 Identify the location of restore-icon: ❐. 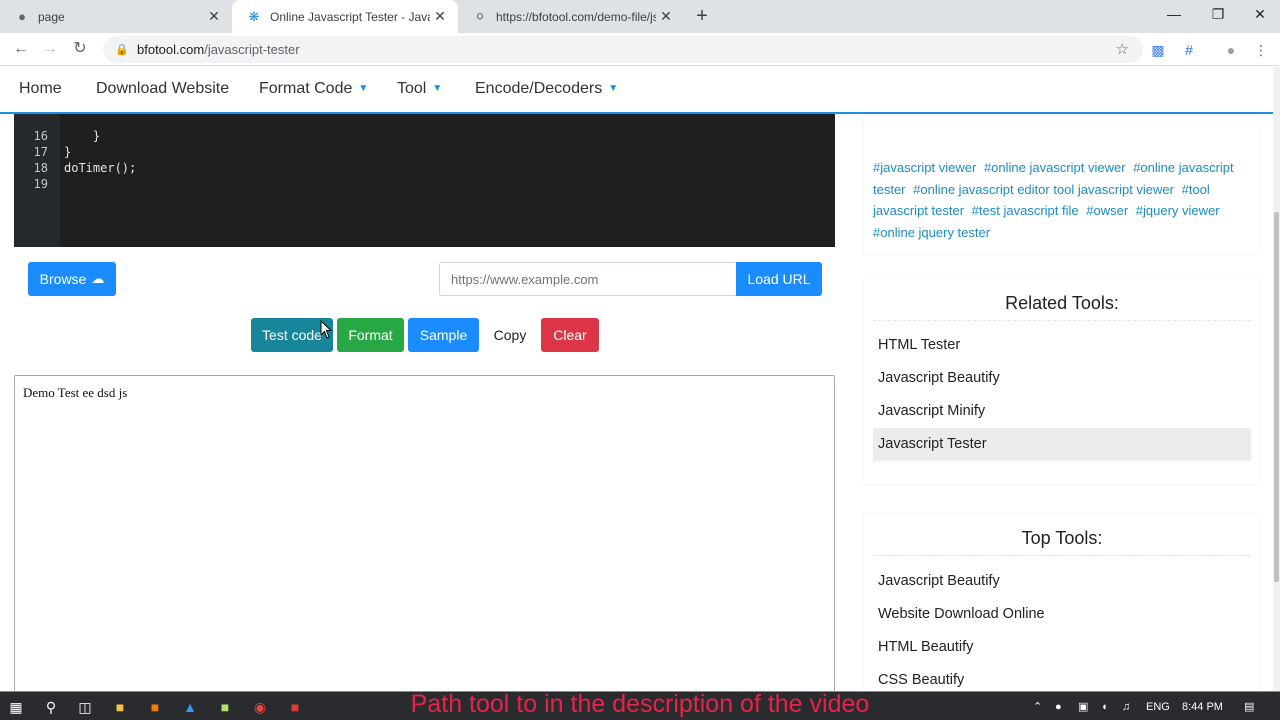
(1218, 15).